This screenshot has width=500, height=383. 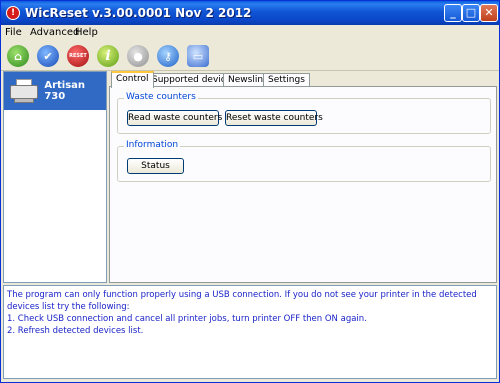 I want to click on toolbar: ⌂ ✔ RESET i ● ⚷ ▭, so click(x=250, y=56).